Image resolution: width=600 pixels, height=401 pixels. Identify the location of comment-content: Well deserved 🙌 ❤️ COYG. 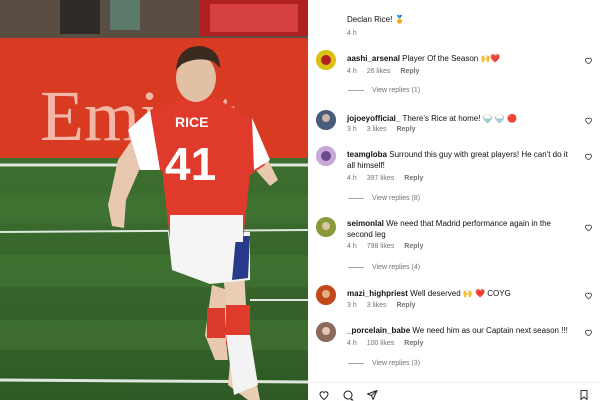
(460, 293).